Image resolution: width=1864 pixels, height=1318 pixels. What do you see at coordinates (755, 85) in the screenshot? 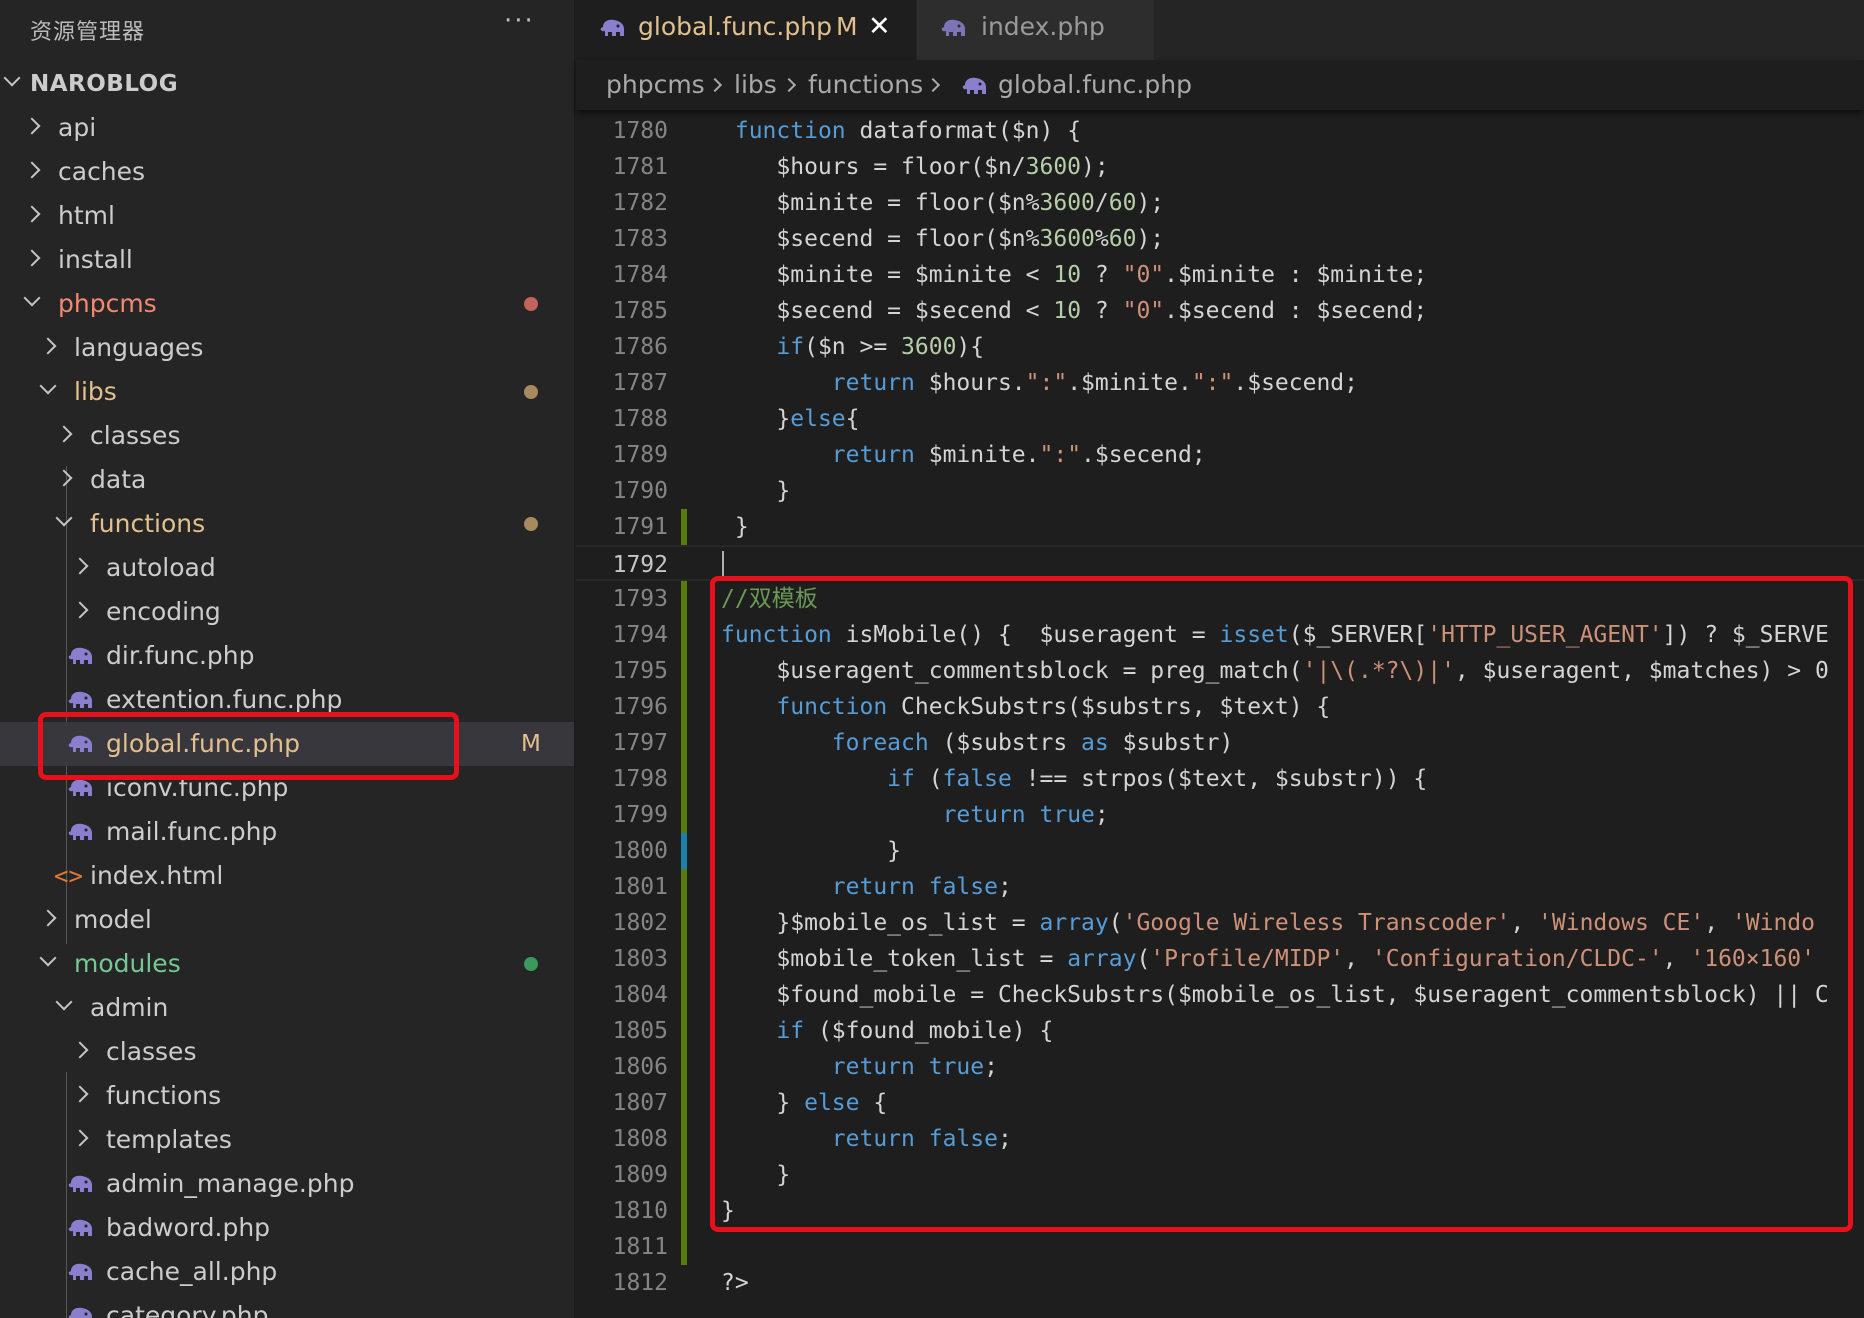
I see `breadcrumb-item-libs: libs` at bounding box center [755, 85].